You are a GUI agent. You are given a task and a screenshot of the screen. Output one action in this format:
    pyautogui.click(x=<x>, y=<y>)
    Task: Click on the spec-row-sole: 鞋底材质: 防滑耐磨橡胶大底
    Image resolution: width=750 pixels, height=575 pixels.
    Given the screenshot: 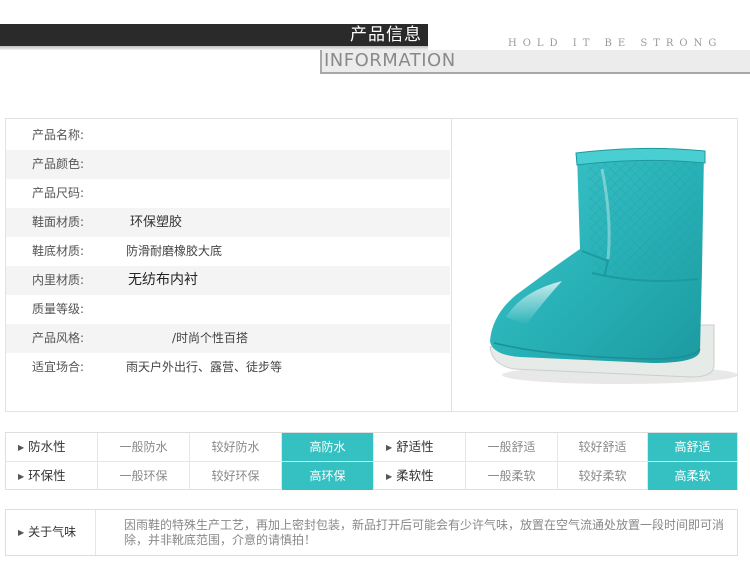 What is the action you would take?
    pyautogui.click(x=228, y=251)
    